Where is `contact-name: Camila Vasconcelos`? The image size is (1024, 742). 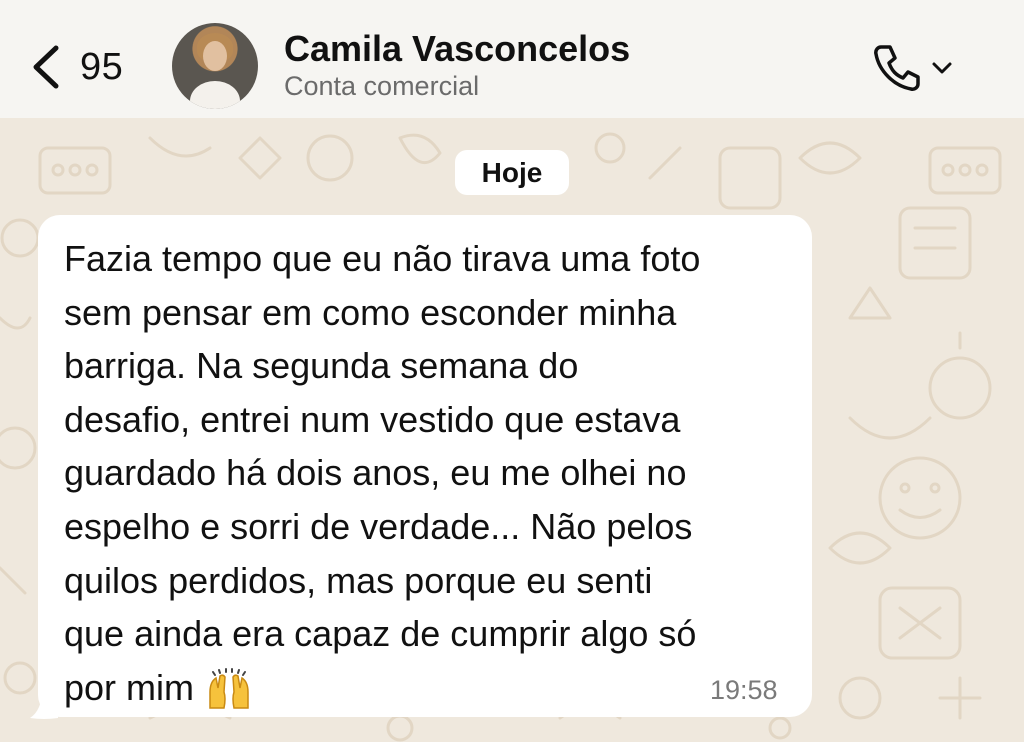
contact-name: Camila Vasconcelos is located at coordinates (457, 49).